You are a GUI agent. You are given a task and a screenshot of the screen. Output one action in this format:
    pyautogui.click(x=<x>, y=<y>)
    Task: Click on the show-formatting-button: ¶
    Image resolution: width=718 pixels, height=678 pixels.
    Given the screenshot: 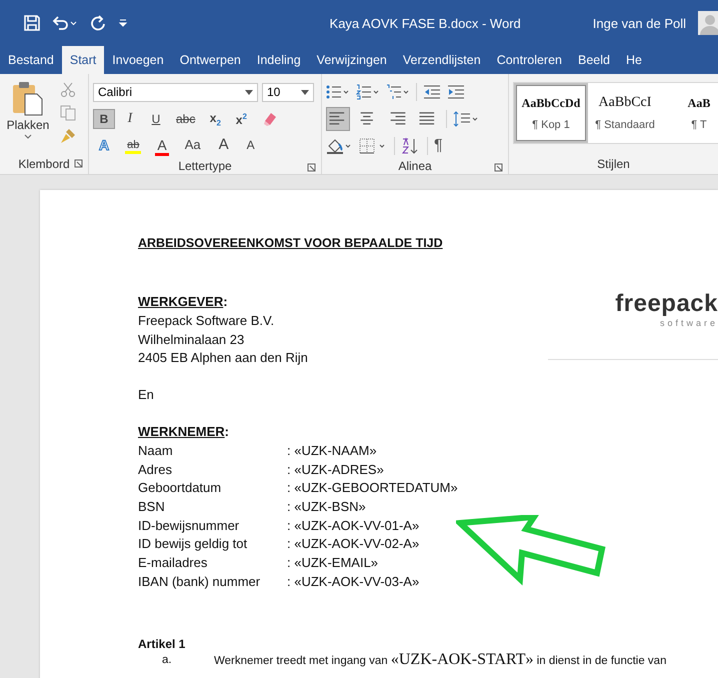 What is the action you would take?
    pyautogui.click(x=438, y=146)
    